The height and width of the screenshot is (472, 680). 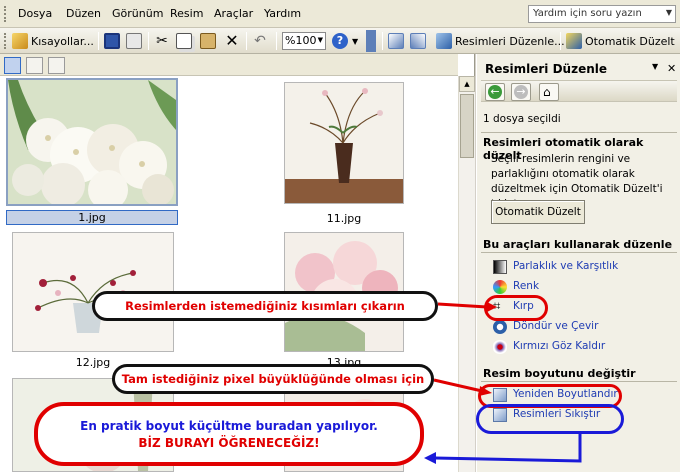 I want to click on help-button: ?, so click(x=340, y=41).